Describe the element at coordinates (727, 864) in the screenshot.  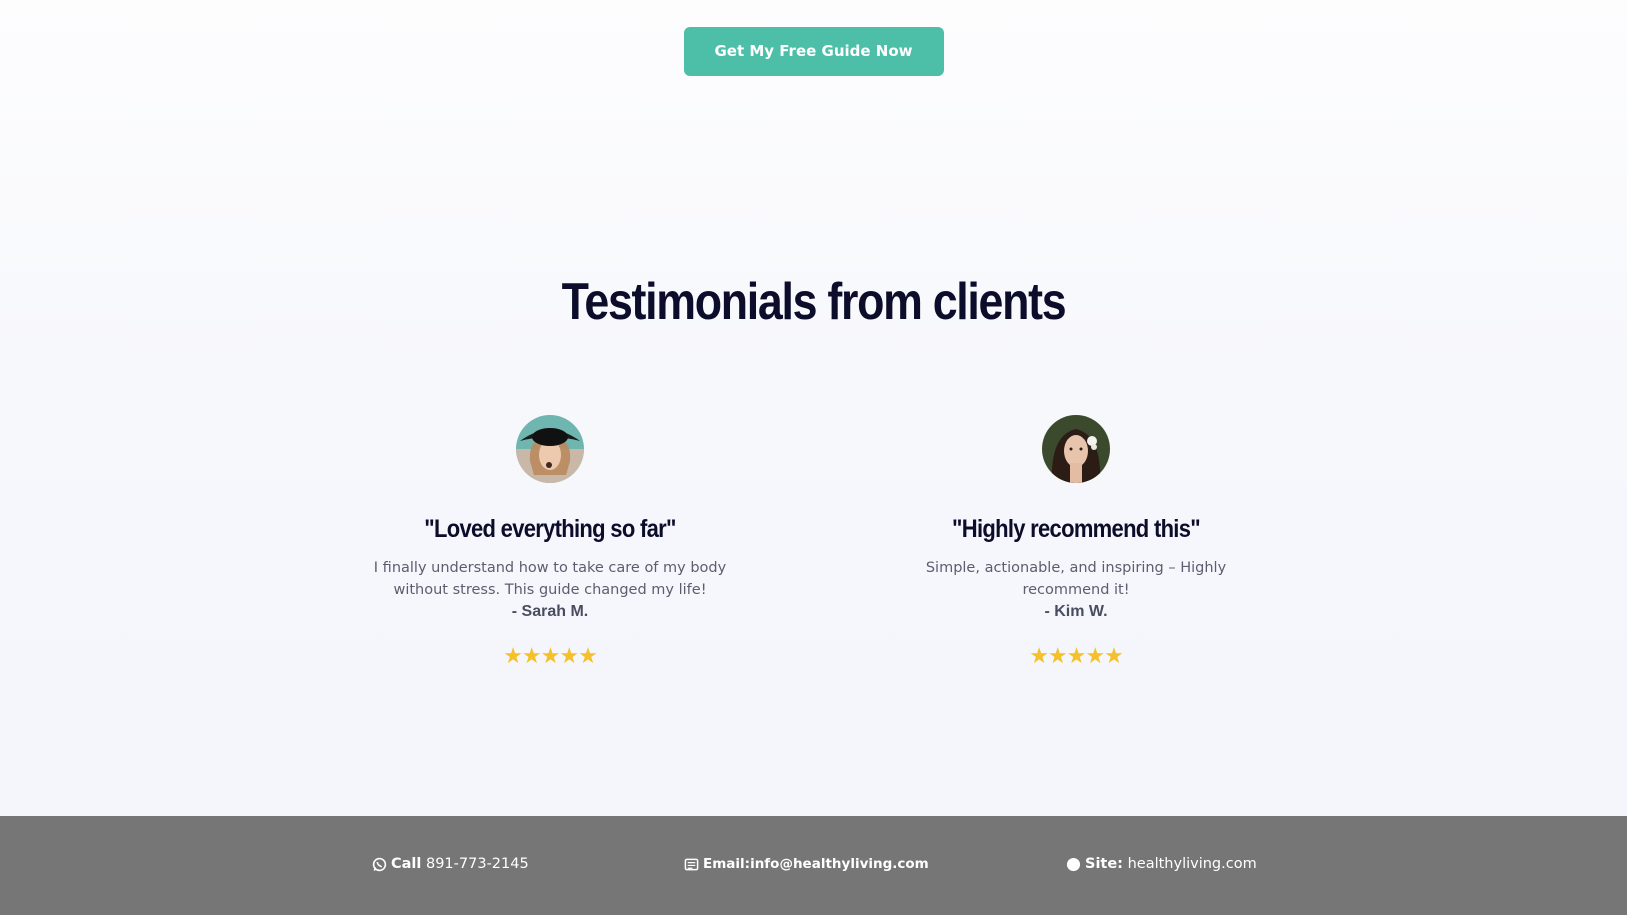
I see `email-label: Email:` at that location.